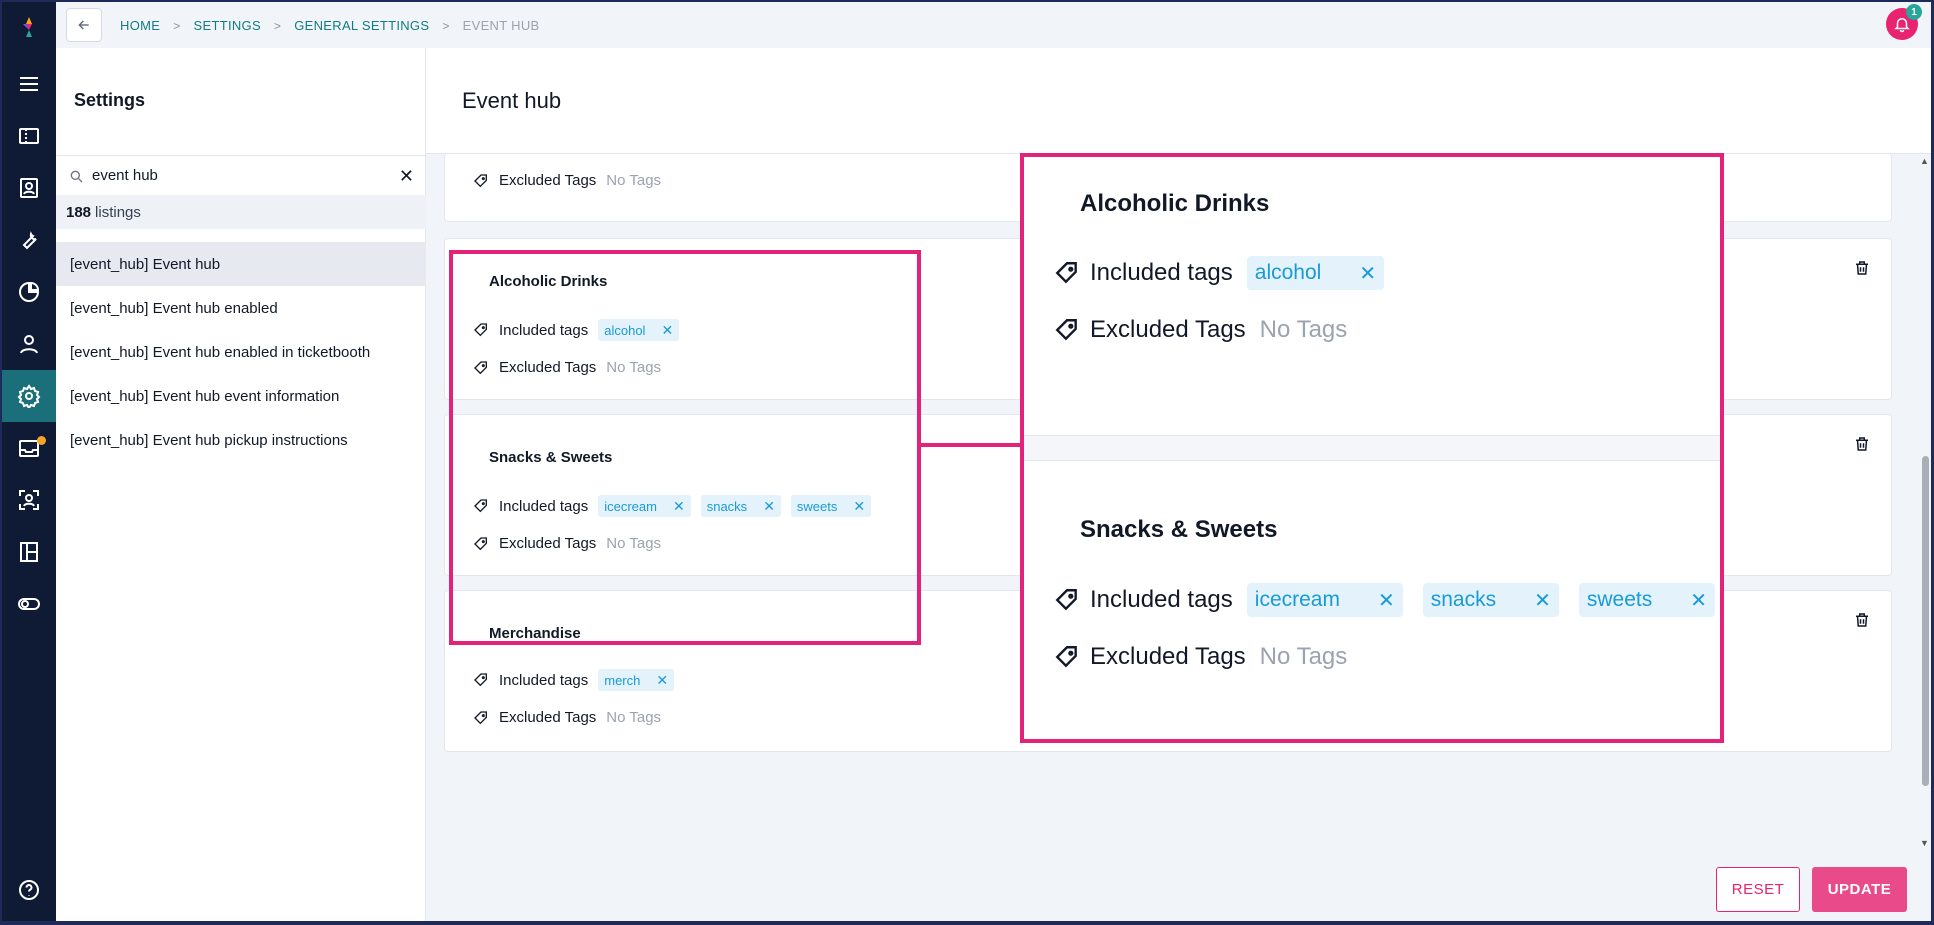 This screenshot has width=1934, height=925. I want to click on search-input, so click(237, 175).